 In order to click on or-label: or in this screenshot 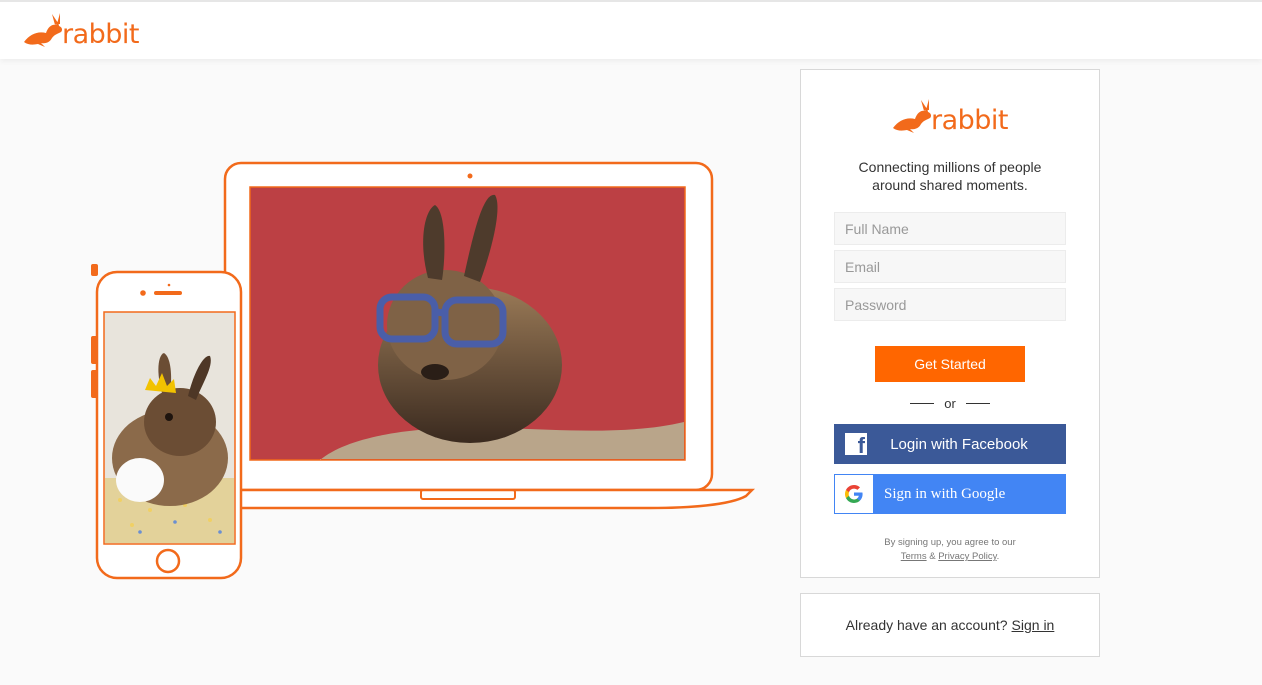, I will do `click(950, 403)`.